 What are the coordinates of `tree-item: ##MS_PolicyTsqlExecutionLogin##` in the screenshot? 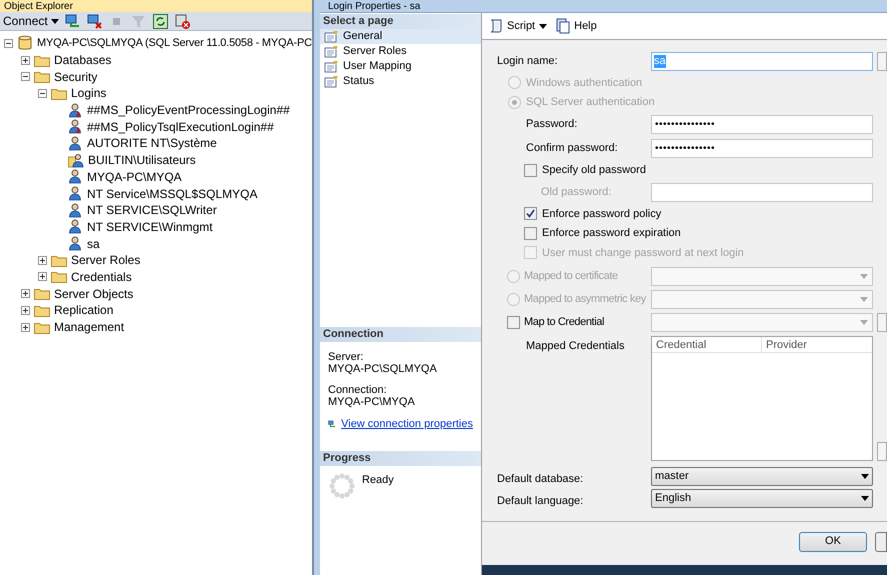 It's located at (180, 127).